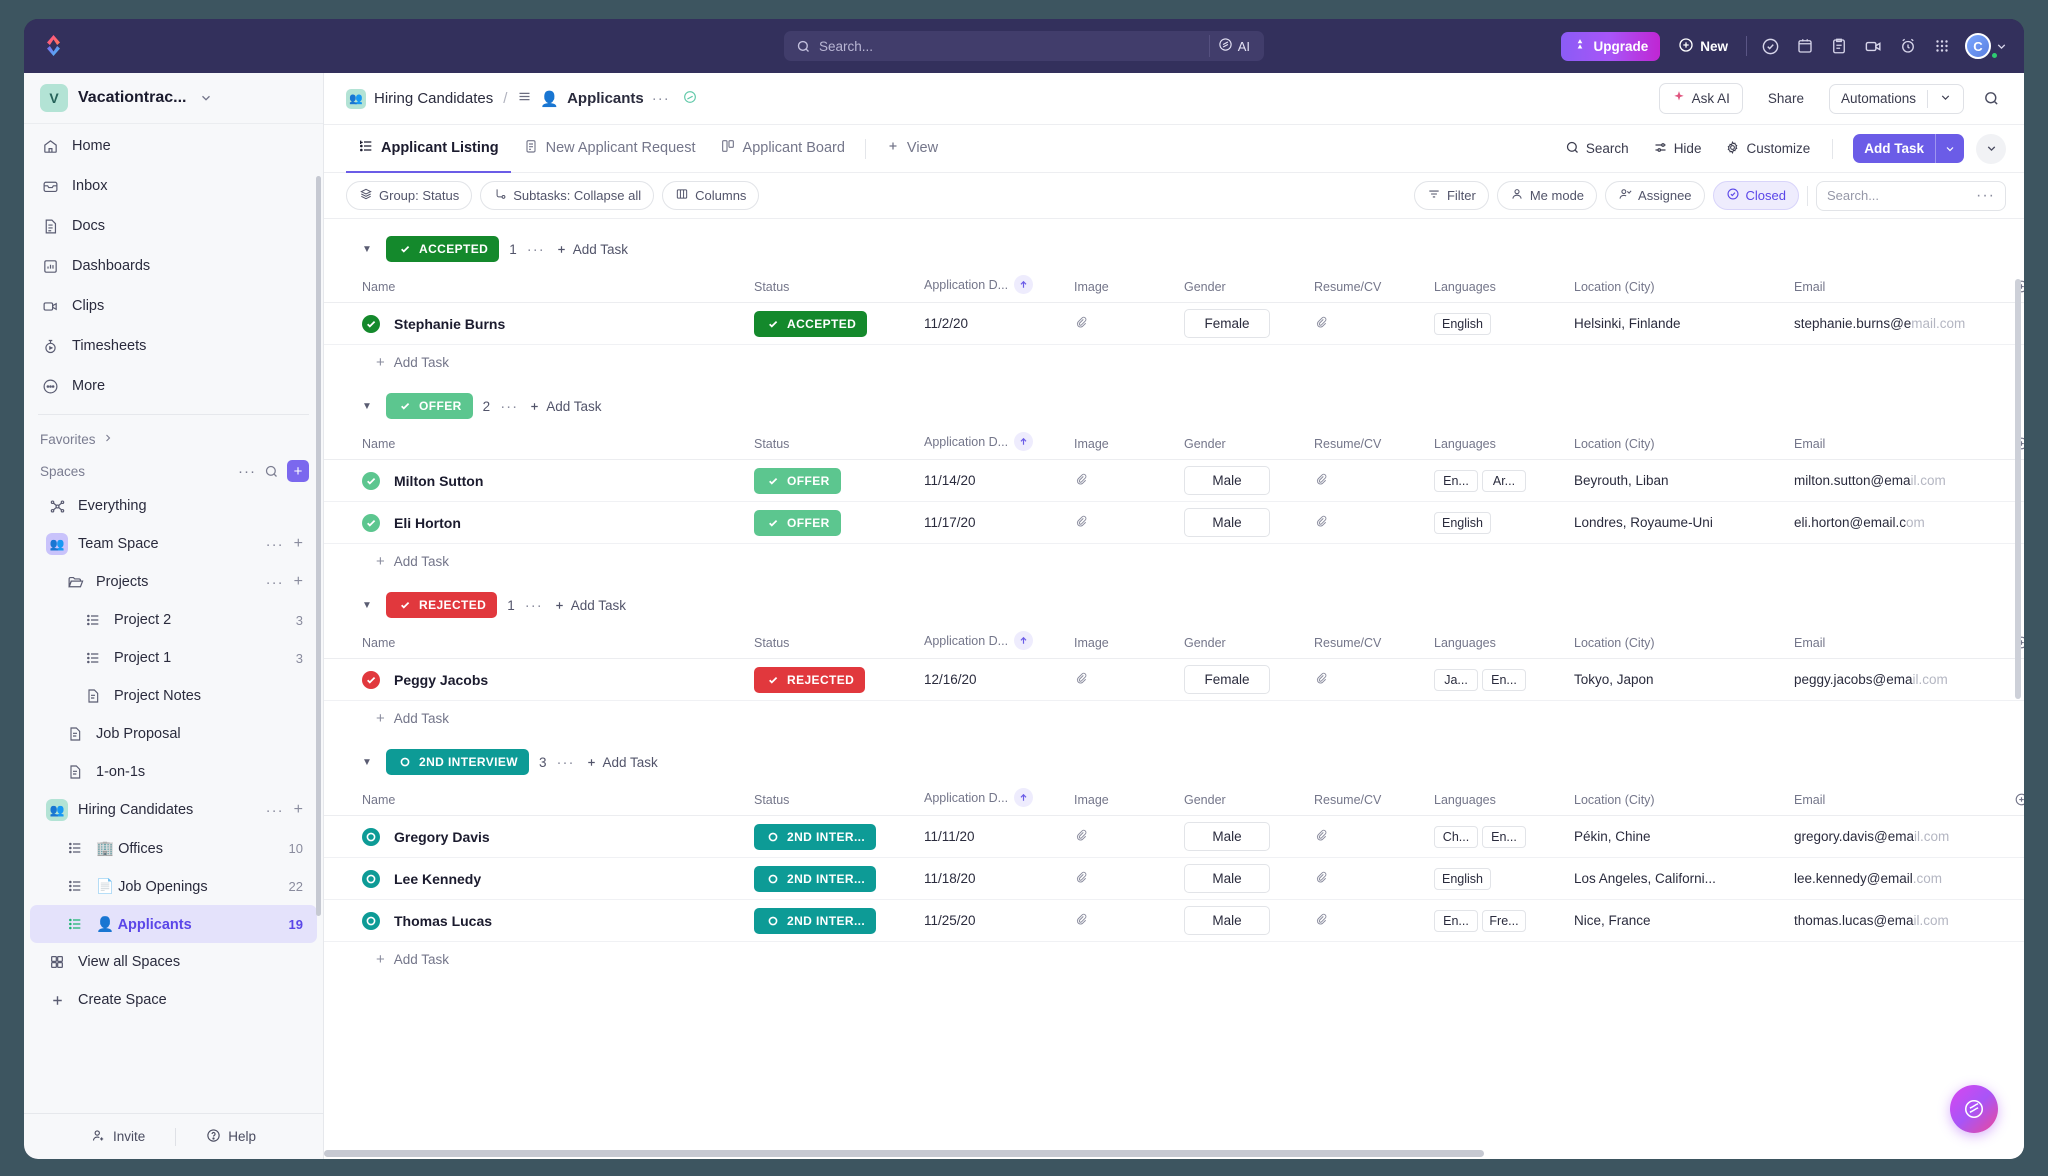  What do you see at coordinates (428, 149) in the screenshot?
I see `tab-applicant-listing: Applicant Listing` at bounding box center [428, 149].